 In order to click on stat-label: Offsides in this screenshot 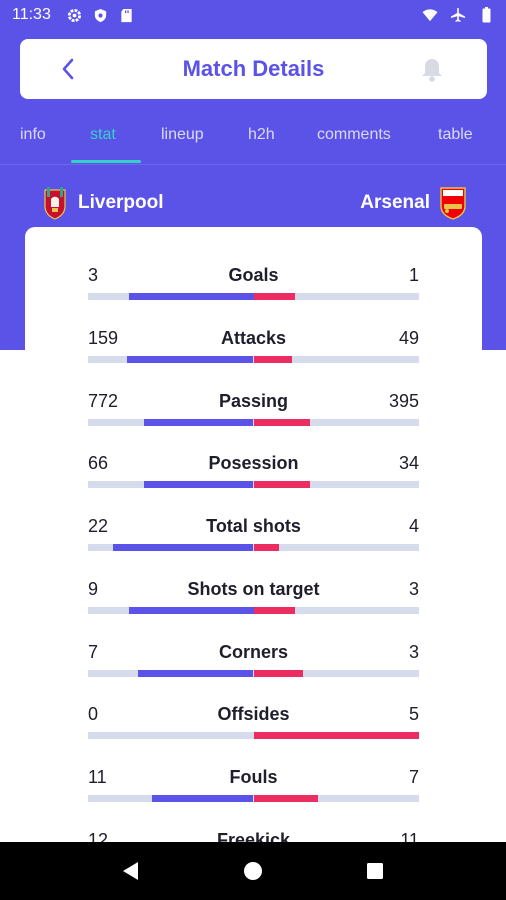, I will do `click(253, 714)`.